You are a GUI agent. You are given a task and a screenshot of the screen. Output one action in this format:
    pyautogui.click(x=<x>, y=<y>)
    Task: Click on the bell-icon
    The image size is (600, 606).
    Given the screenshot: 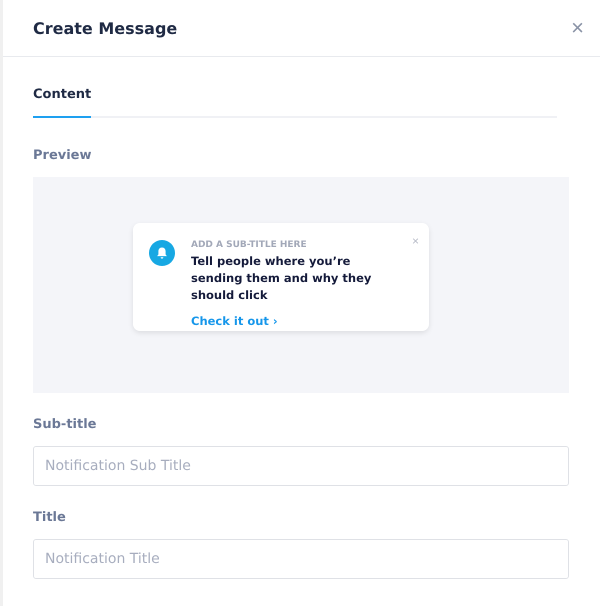 What is the action you would take?
    pyautogui.click(x=162, y=253)
    